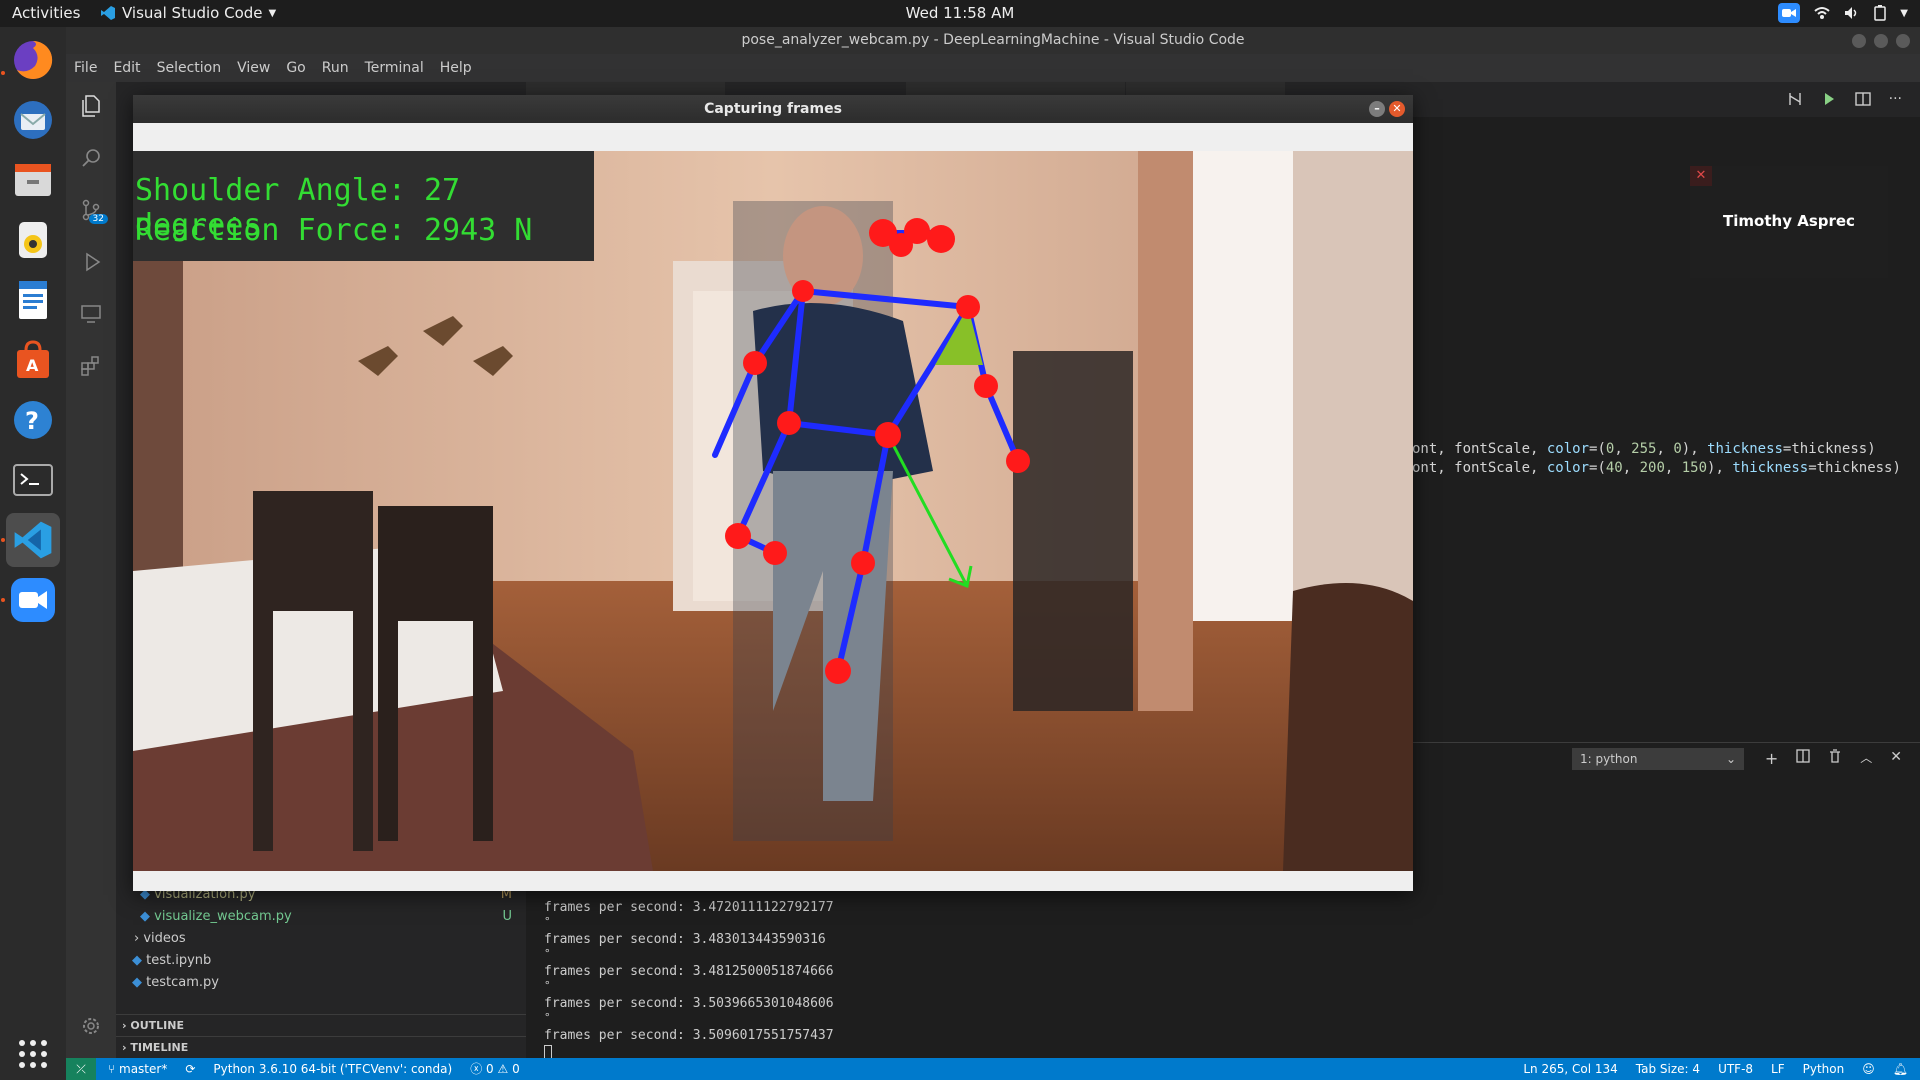 Image resolution: width=1920 pixels, height=1080 pixels. I want to click on menu-edit: Edit, so click(126, 68).